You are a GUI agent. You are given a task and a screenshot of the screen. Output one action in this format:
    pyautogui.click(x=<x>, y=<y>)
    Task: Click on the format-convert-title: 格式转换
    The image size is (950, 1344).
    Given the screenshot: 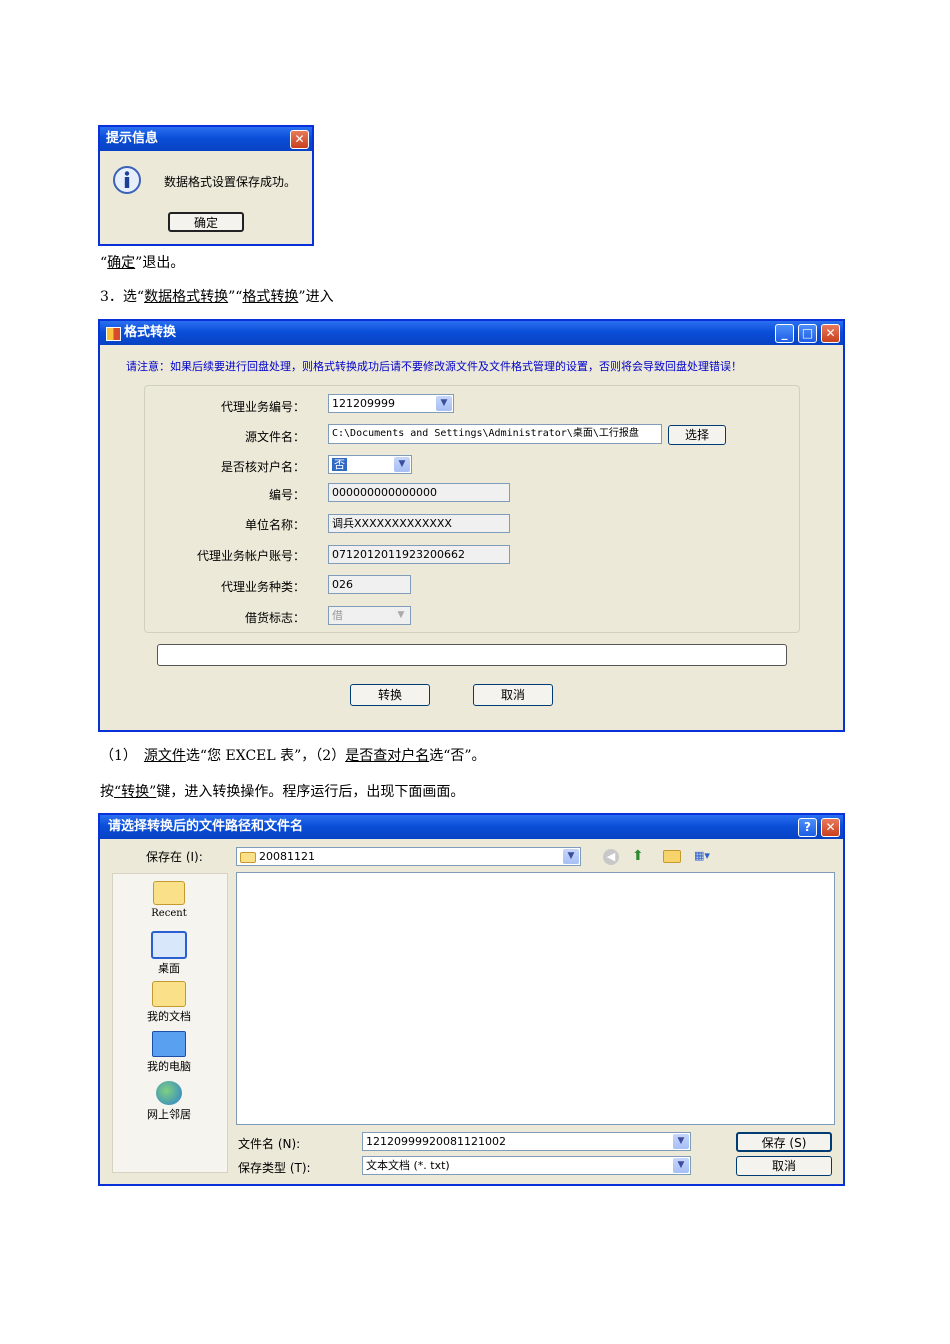 What is the action you would take?
    pyautogui.click(x=150, y=332)
    